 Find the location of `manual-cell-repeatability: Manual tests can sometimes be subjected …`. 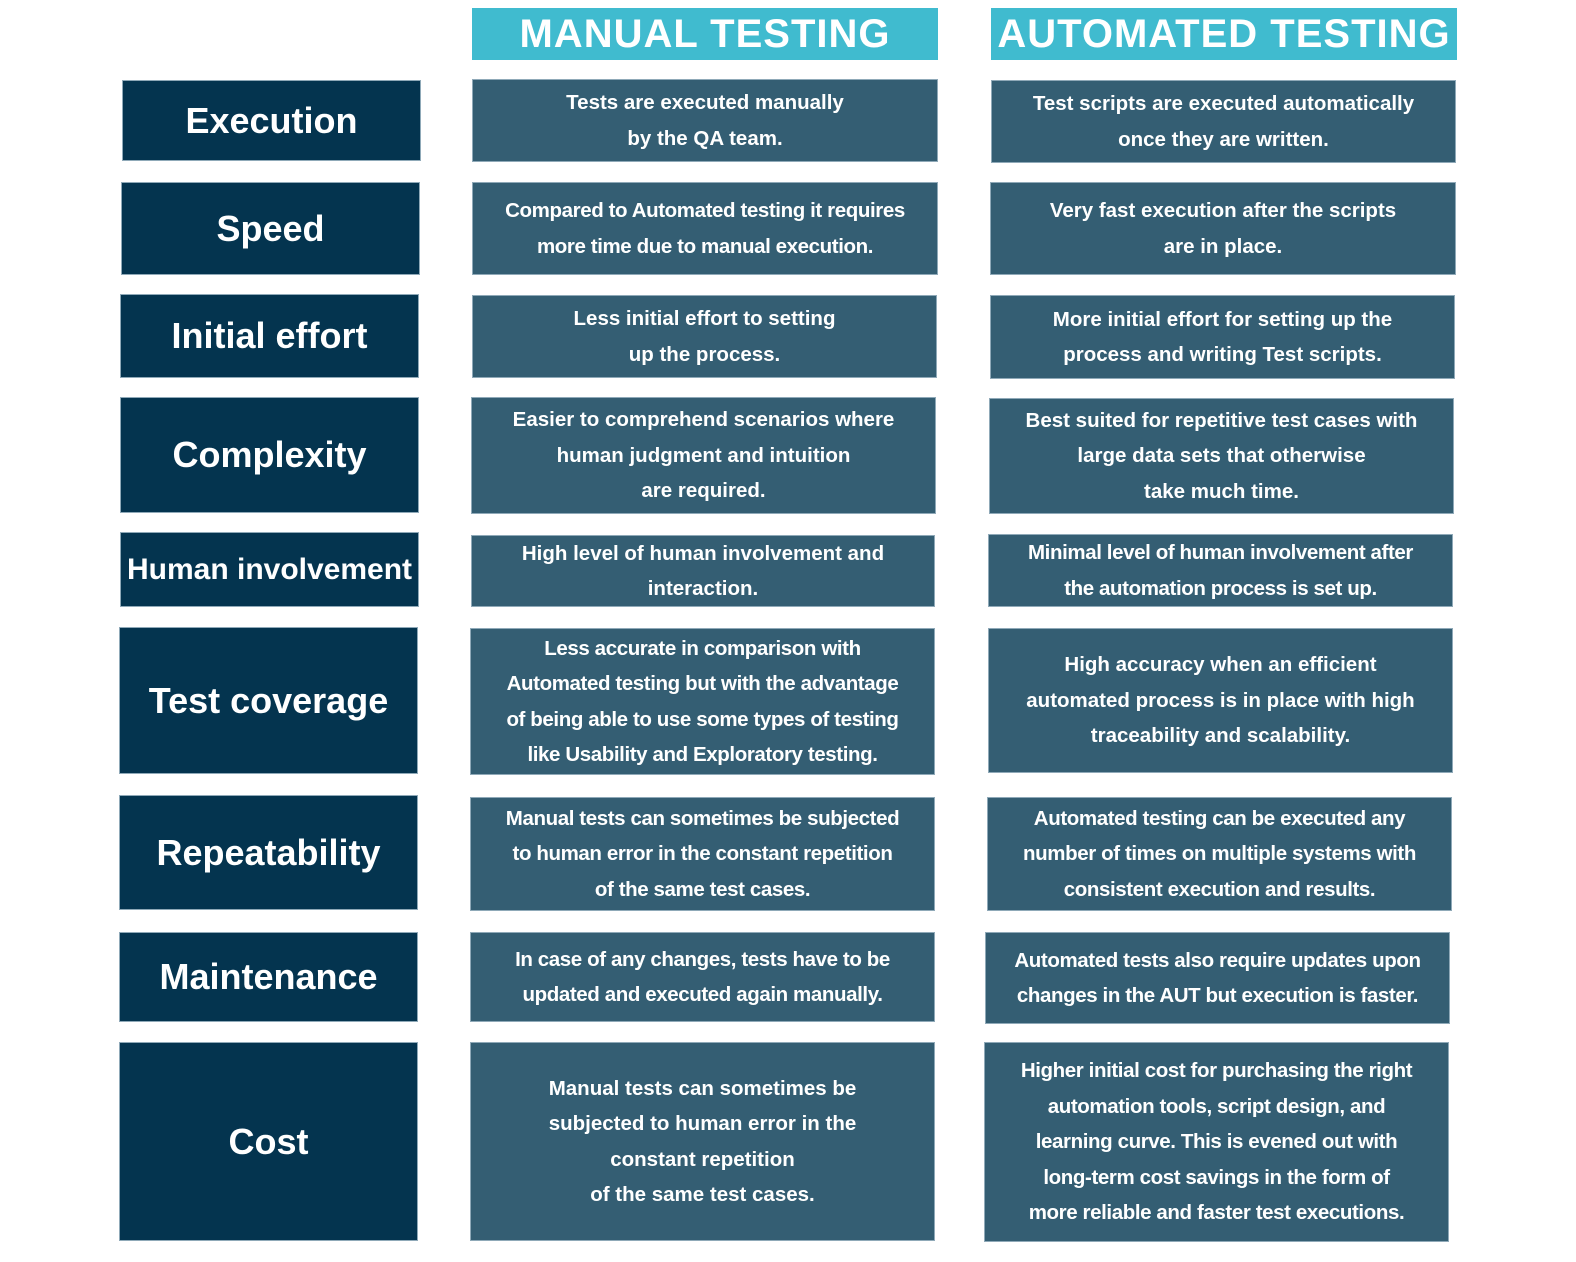

manual-cell-repeatability: Manual tests can sometimes be subjected … is located at coordinates (702, 854).